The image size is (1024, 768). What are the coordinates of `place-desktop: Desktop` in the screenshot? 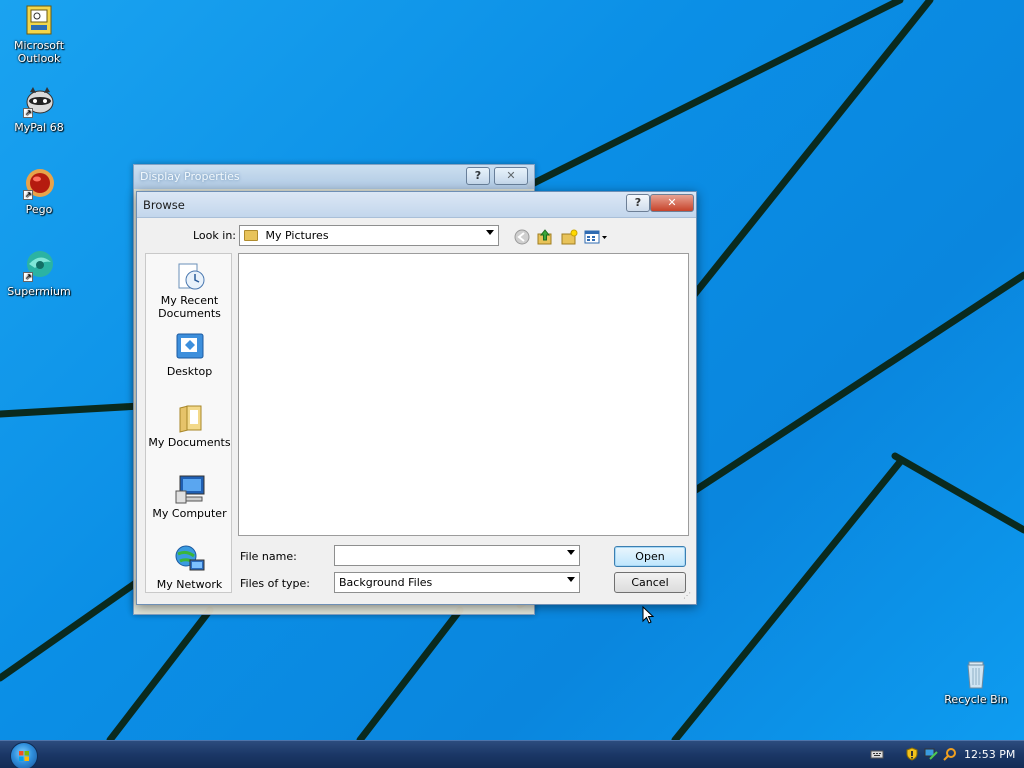 It's located at (189, 354).